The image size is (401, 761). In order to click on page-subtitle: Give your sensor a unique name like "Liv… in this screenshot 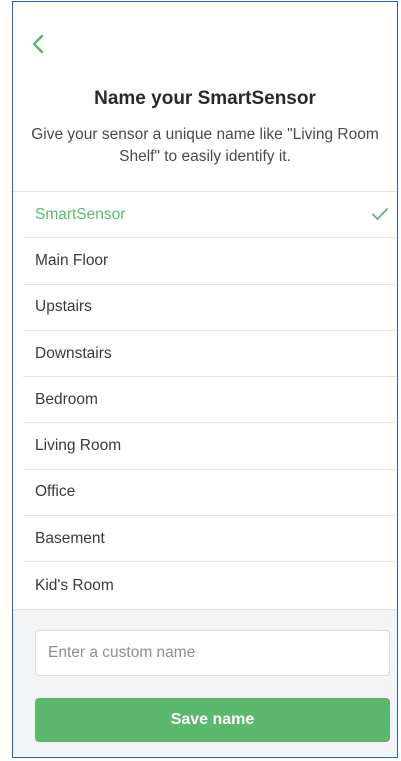, I will do `click(205, 145)`.